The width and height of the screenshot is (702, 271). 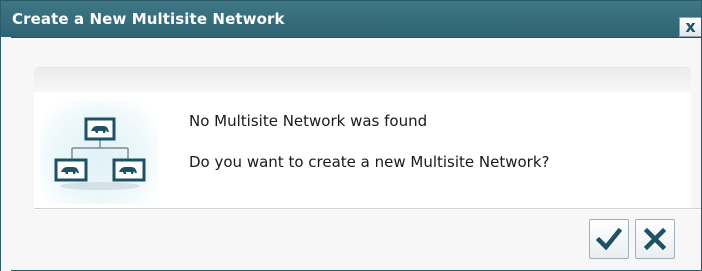 I want to click on network-diagram-icon, so click(x=100, y=153).